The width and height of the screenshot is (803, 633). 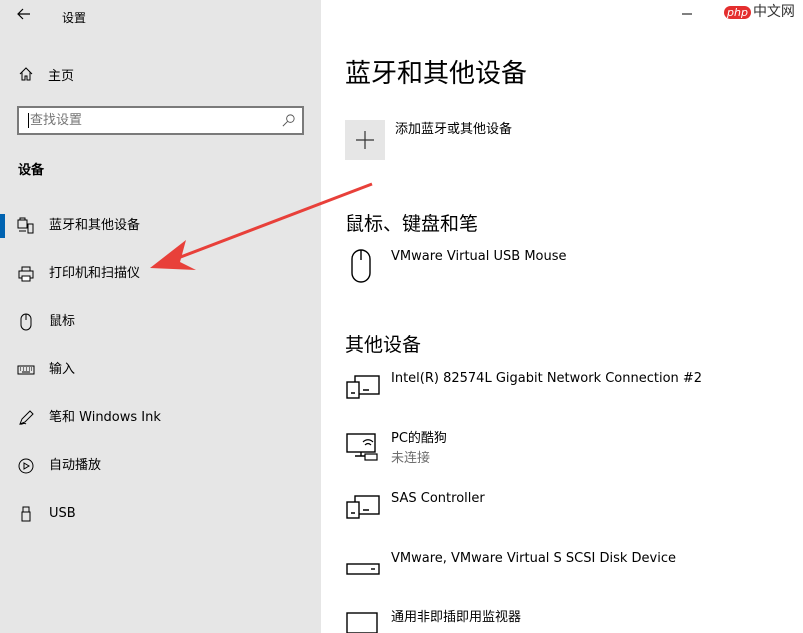 I want to click on sidebar-item-label: 自动播放, so click(x=75, y=465).